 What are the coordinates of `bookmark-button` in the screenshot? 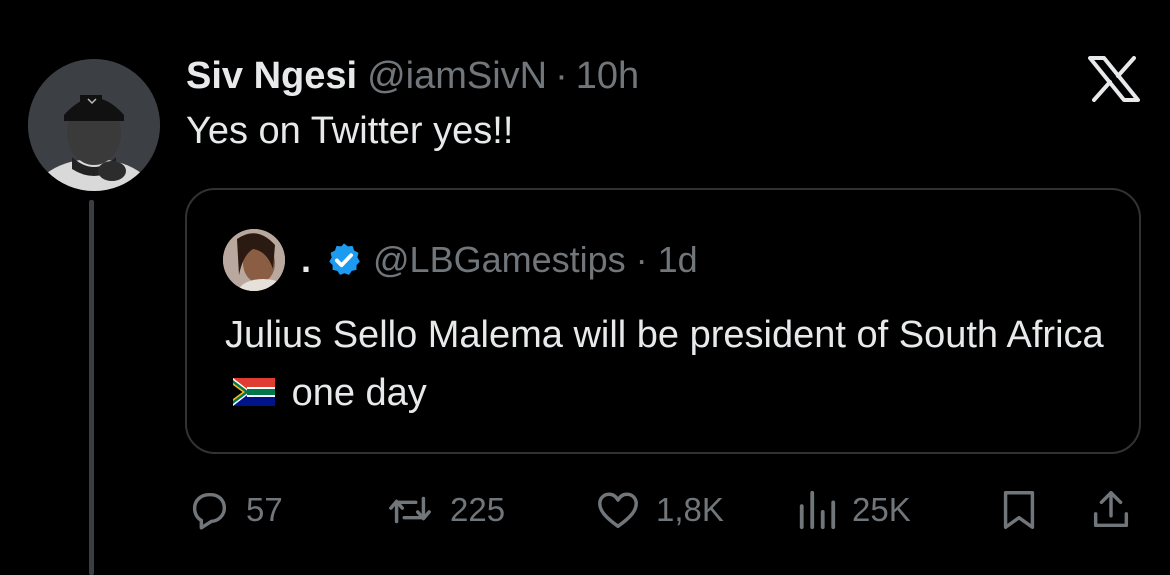 It's located at (1019, 510).